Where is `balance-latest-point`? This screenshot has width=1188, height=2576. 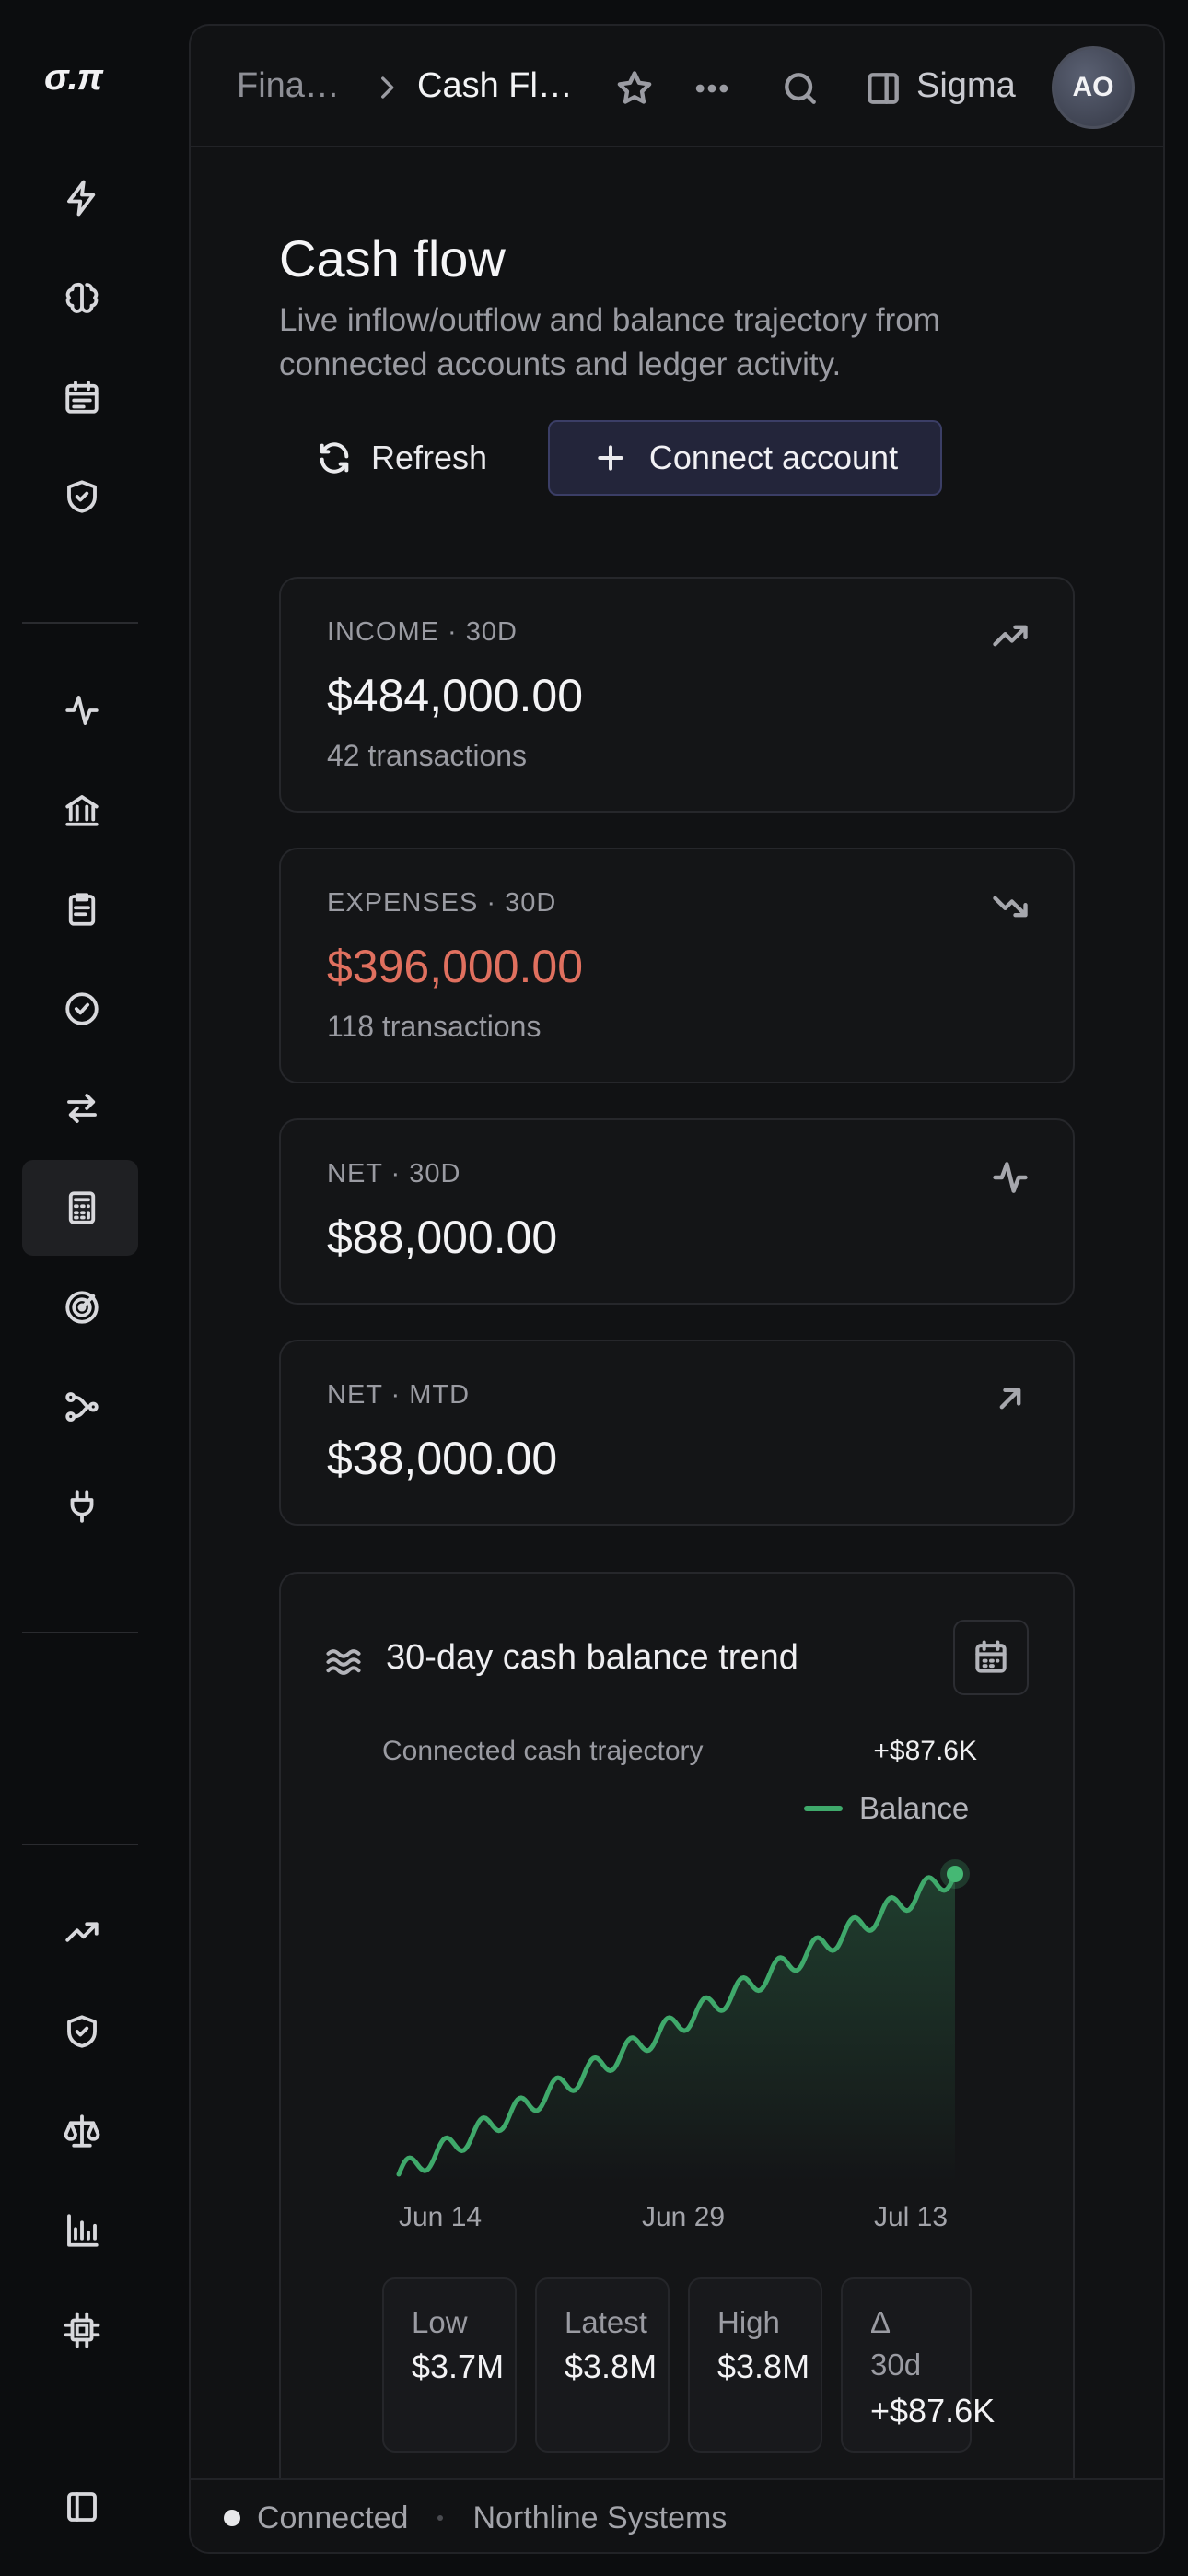 balance-latest-point is located at coordinates (955, 1874).